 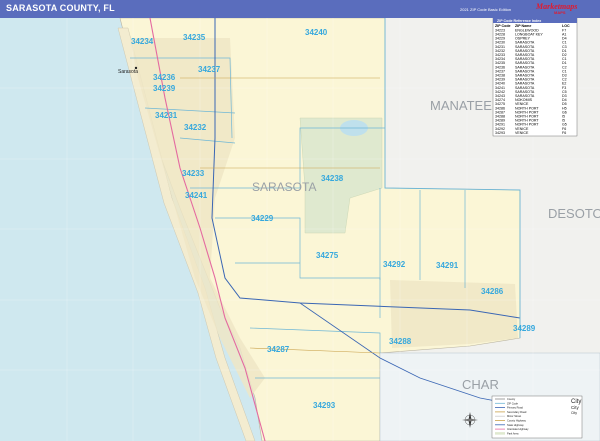 I want to click on zip-label: 34240, so click(x=316, y=32).